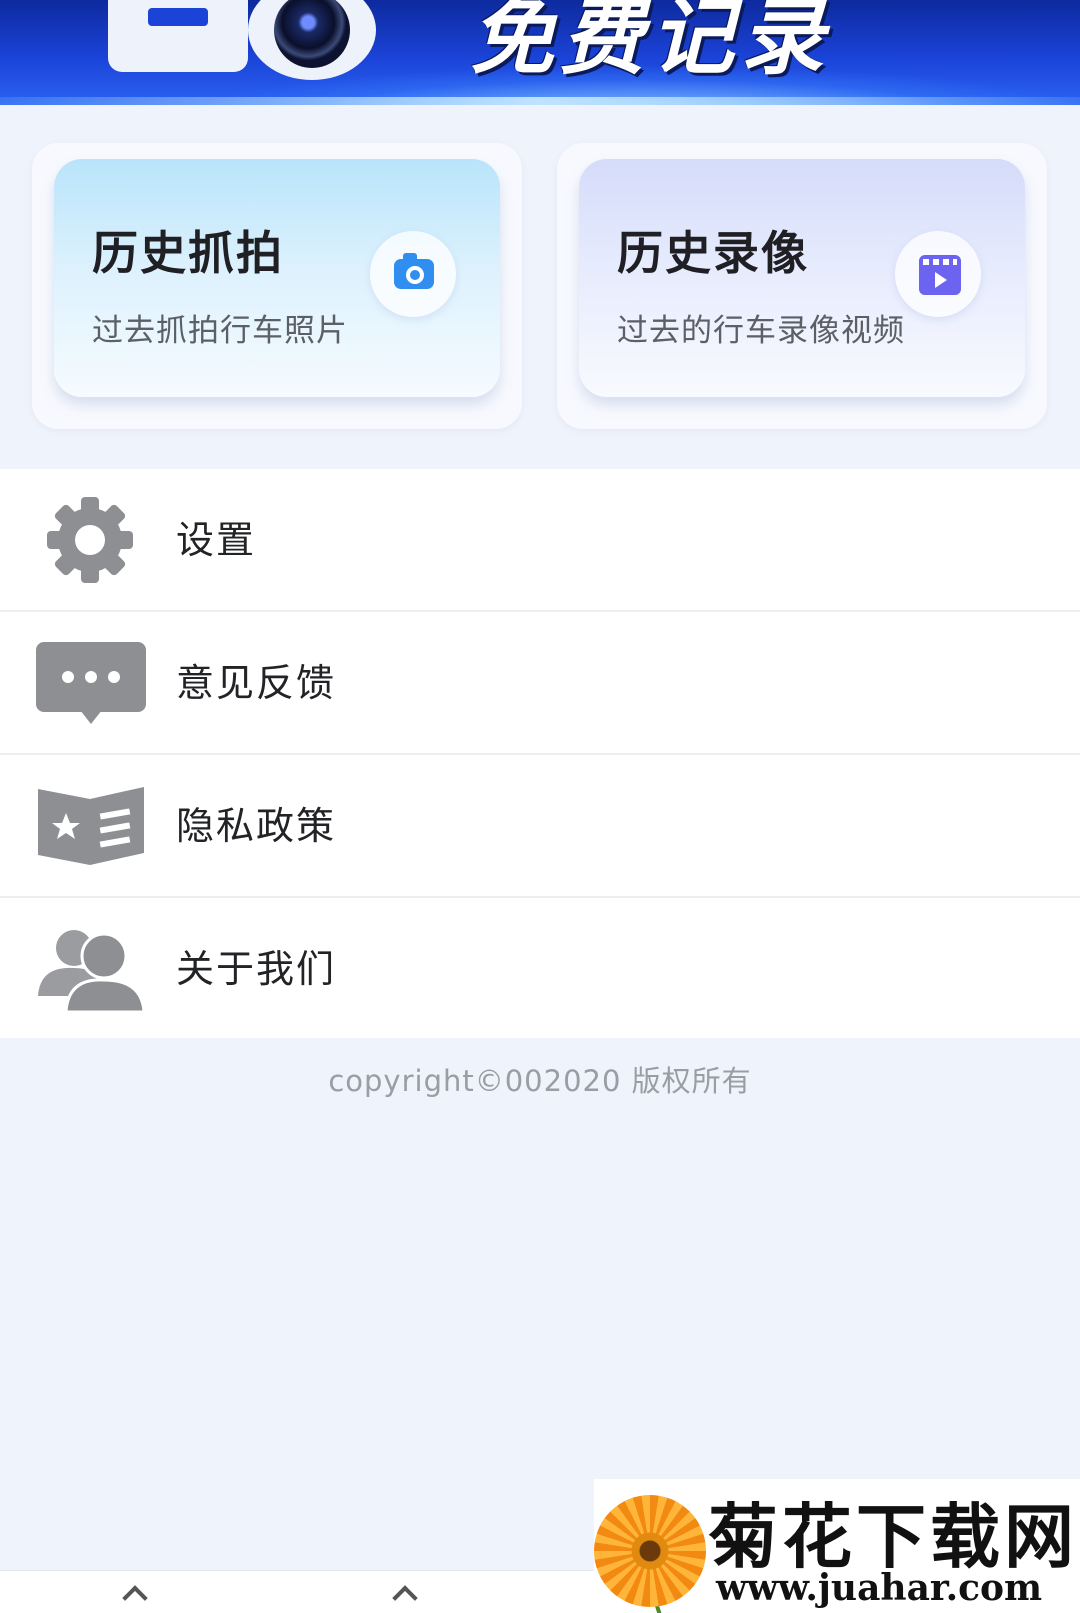 Image resolution: width=1080 pixels, height=1613 pixels. Describe the element at coordinates (256, 969) in the screenshot. I see `menu-item-label: 关于我们` at that location.